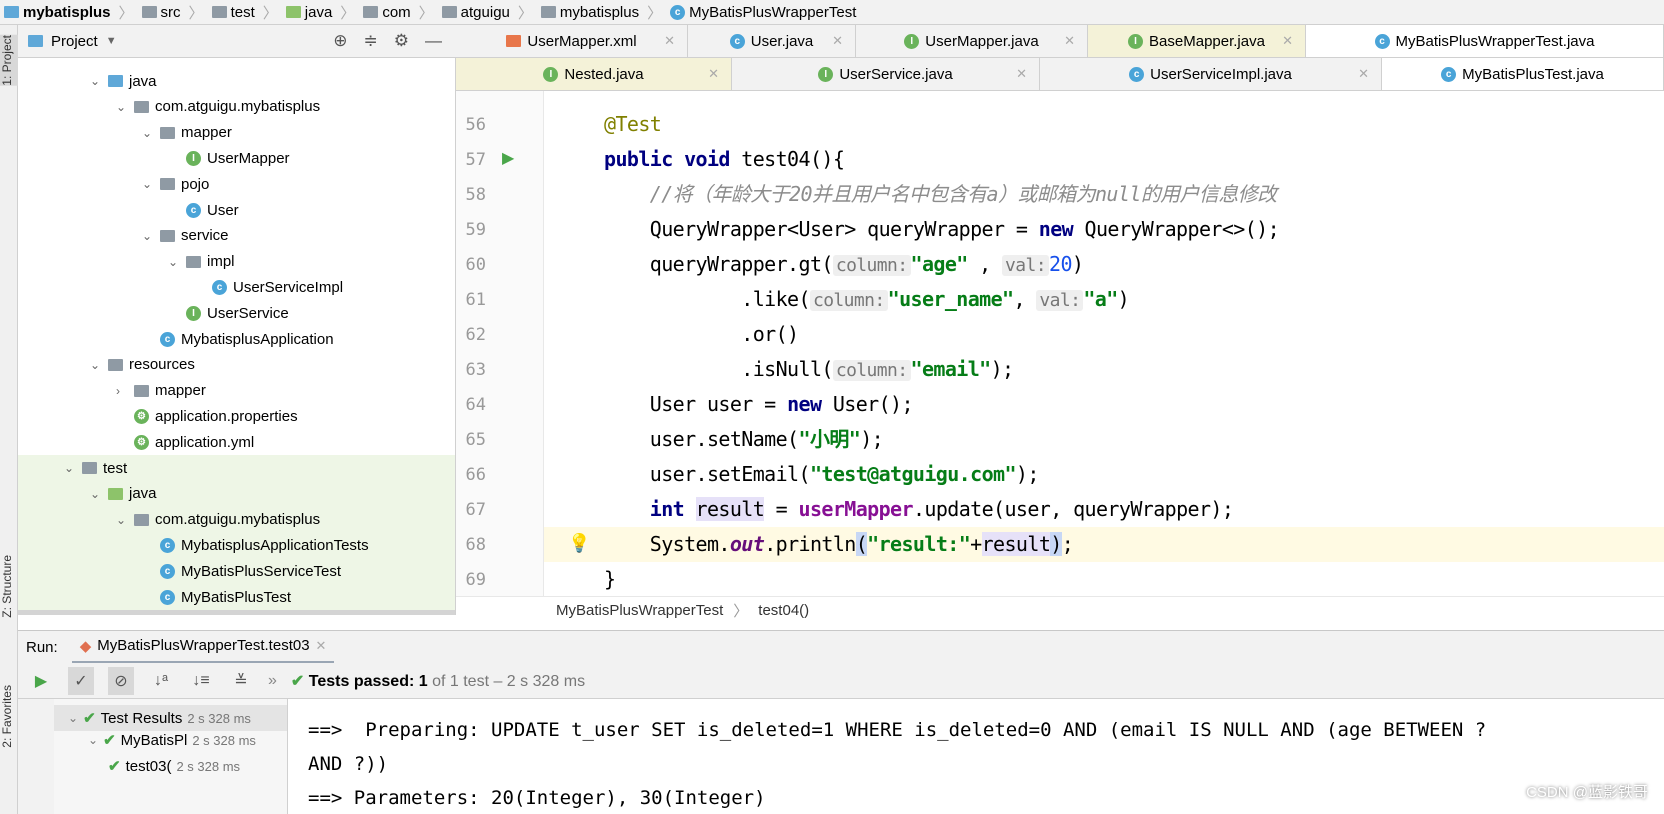  What do you see at coordinates (142, 365) in the screenshot?
I see `tree-item: ⌄ resources` at bounding box center [142, 365].